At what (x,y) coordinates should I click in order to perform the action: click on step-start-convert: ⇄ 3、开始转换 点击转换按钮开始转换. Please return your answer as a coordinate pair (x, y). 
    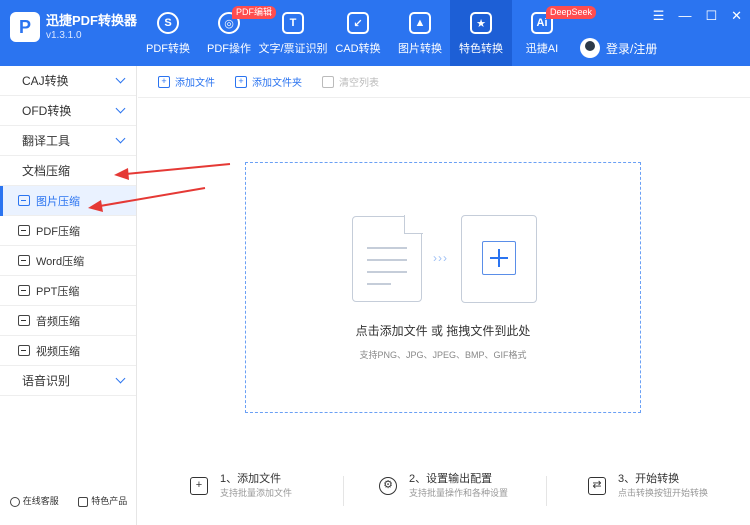
    Looking at the image, I should click on (648, 486).